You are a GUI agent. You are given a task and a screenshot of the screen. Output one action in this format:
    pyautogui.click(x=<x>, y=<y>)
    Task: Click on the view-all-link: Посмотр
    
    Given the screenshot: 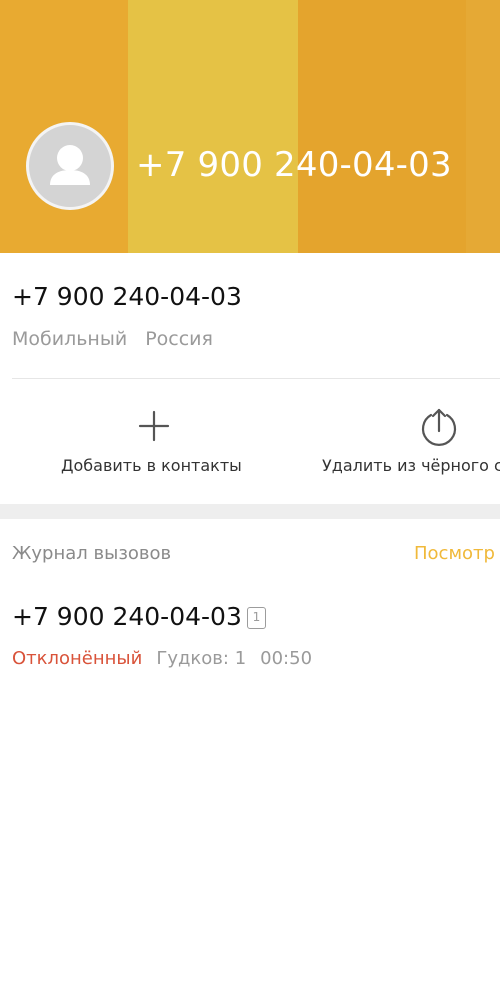 What is the action you would take?
    pyautogui.click(x=454, y=553)
    